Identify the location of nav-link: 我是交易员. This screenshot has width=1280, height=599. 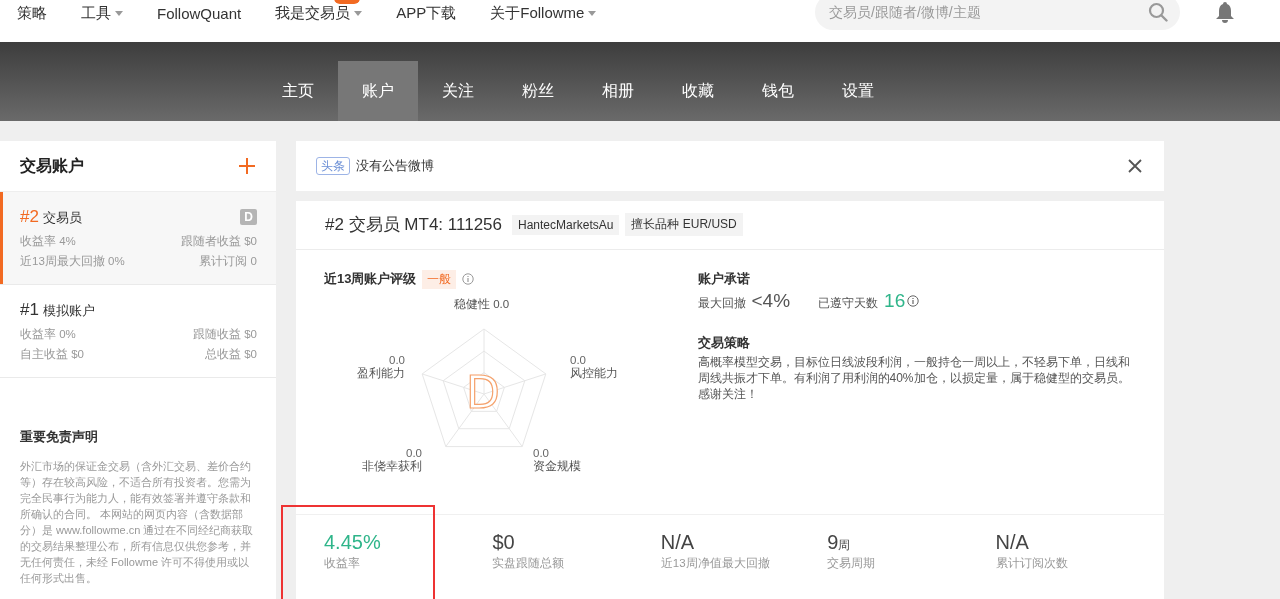
(319, 13).